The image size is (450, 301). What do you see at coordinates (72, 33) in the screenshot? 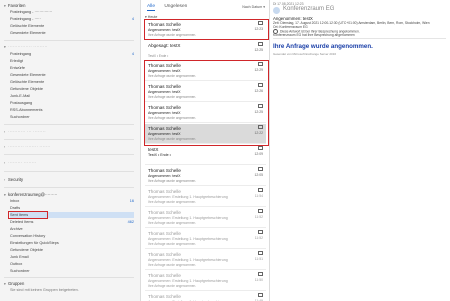
I see `favorite-sent: Gesendete Elemente` at bounding box center [72, 33].